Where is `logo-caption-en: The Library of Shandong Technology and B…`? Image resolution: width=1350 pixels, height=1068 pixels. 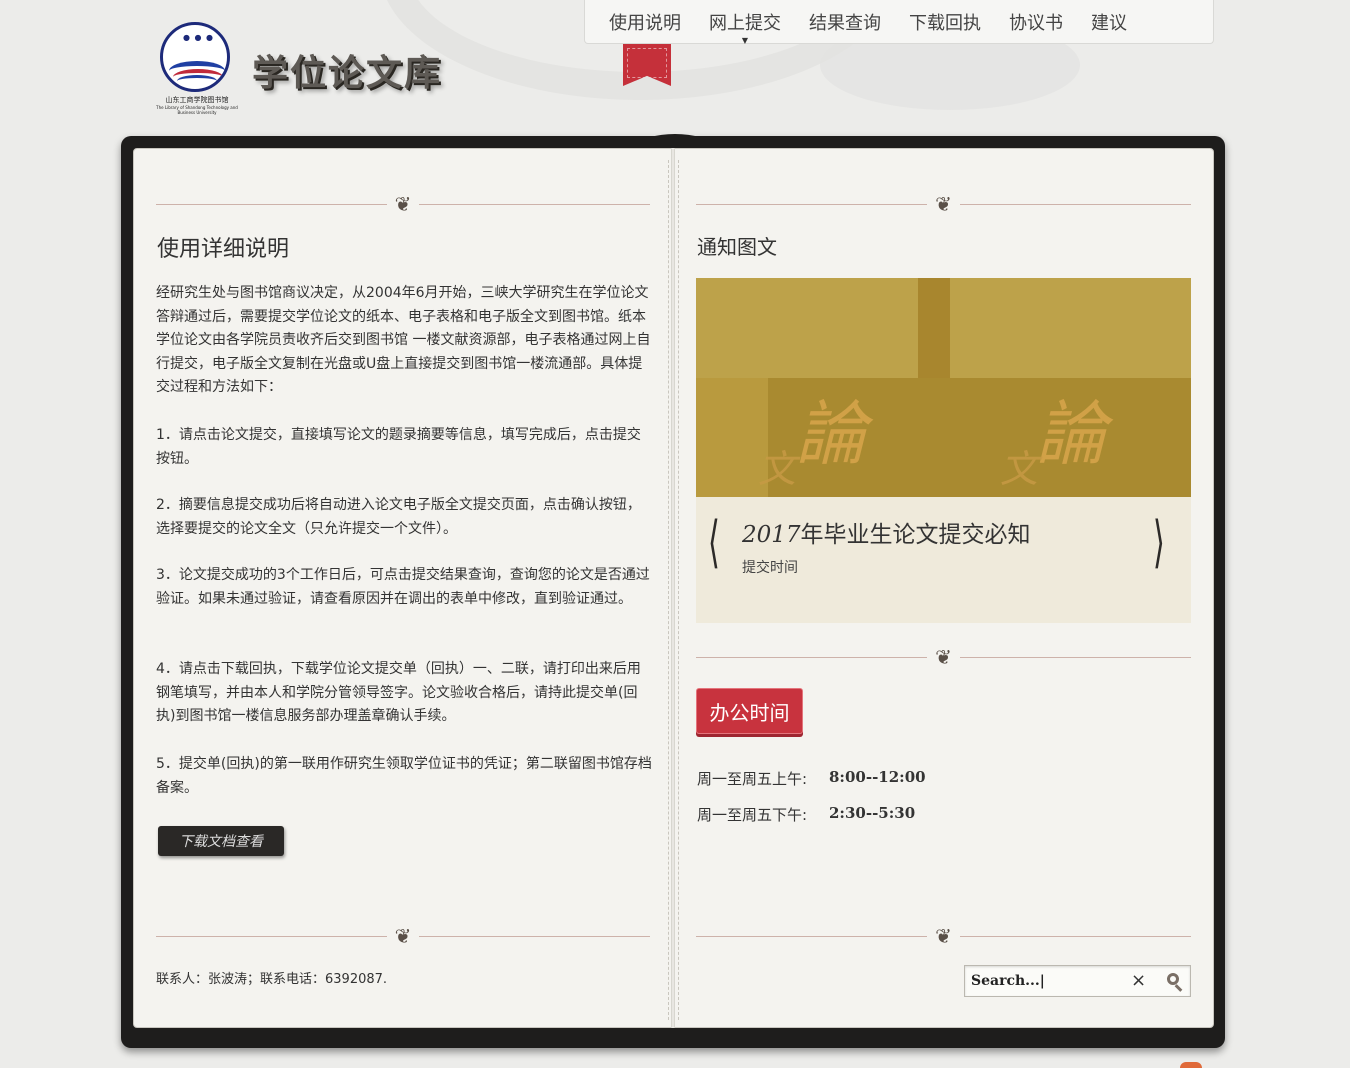
logo-caption-en: The Library of Shandong Technology and B… is located at coordinates (197, 110).